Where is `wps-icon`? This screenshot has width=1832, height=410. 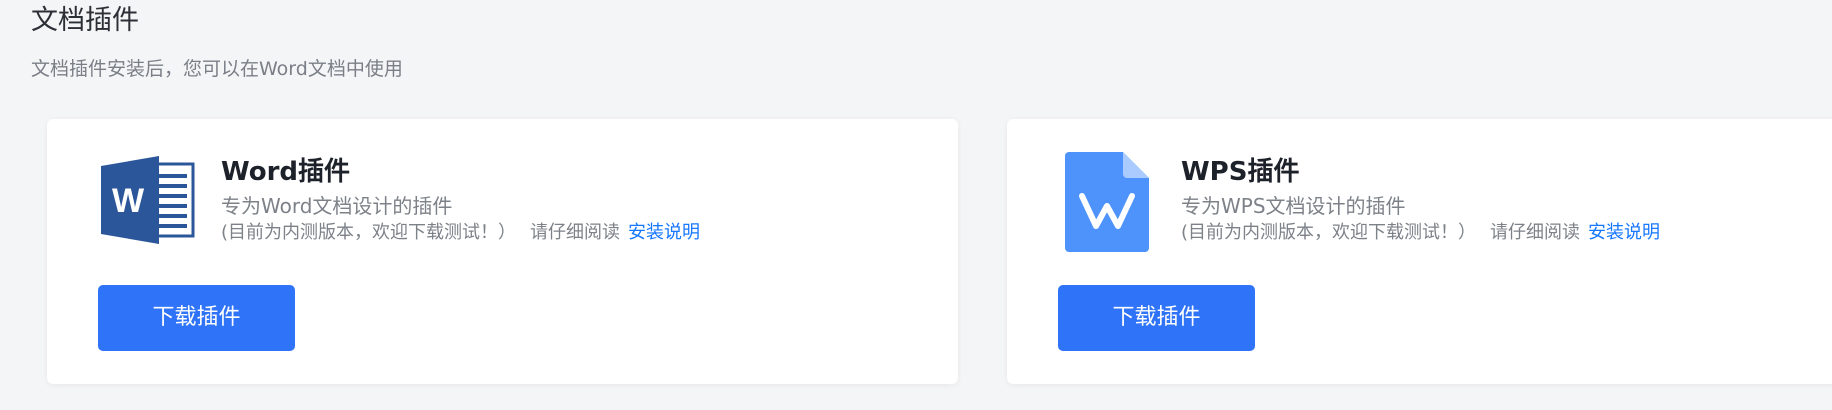 wps-icon is located at coordinates (1107, 204).